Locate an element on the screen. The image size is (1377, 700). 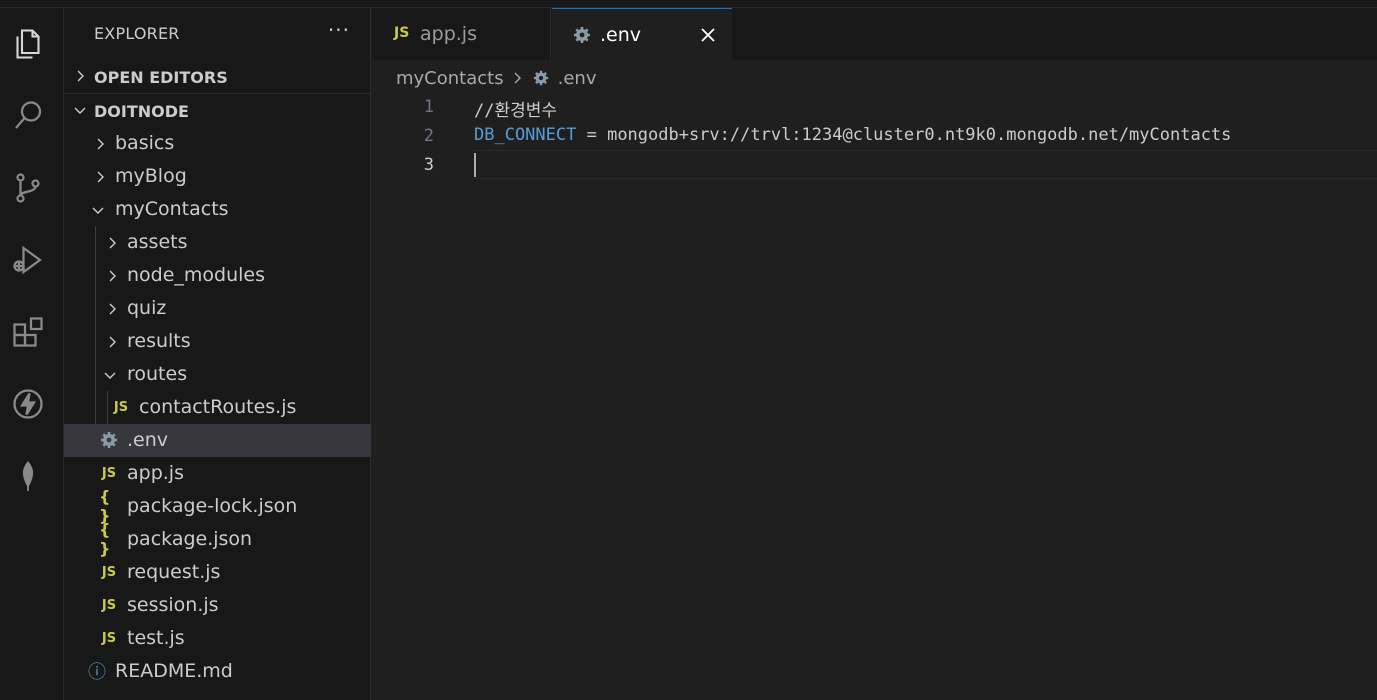
activity-bar is located at coordinates (32, 354).